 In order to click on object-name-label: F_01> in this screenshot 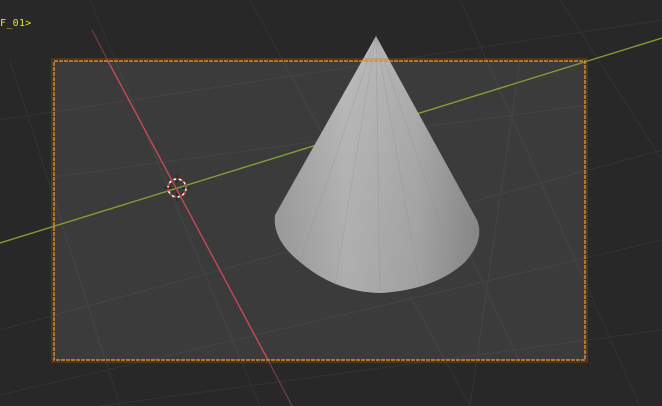, I will do `click(16, 23)`.